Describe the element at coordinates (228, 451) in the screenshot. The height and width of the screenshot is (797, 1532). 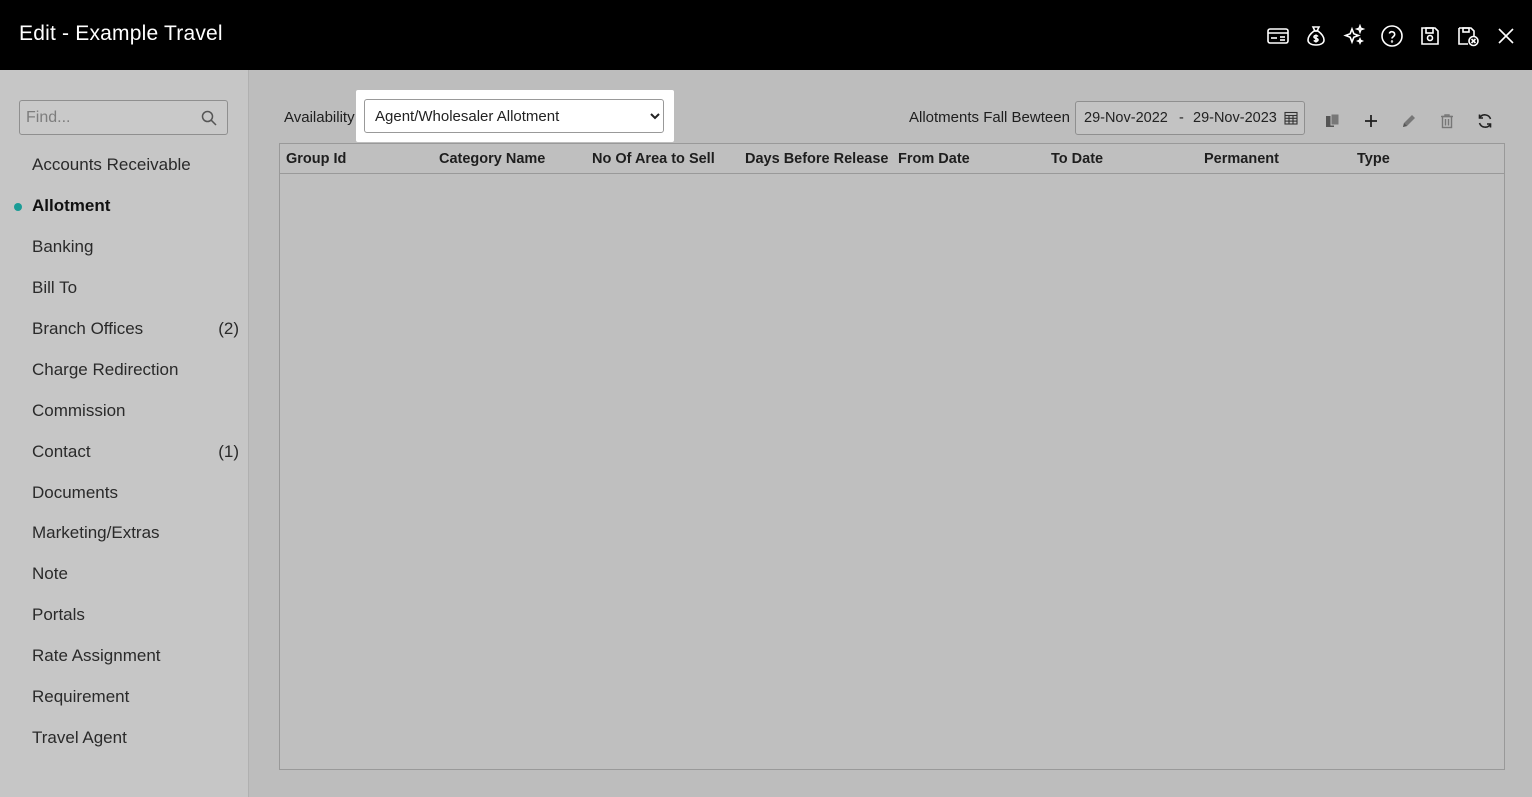
I see `item-count-badge: (1)` at that location.